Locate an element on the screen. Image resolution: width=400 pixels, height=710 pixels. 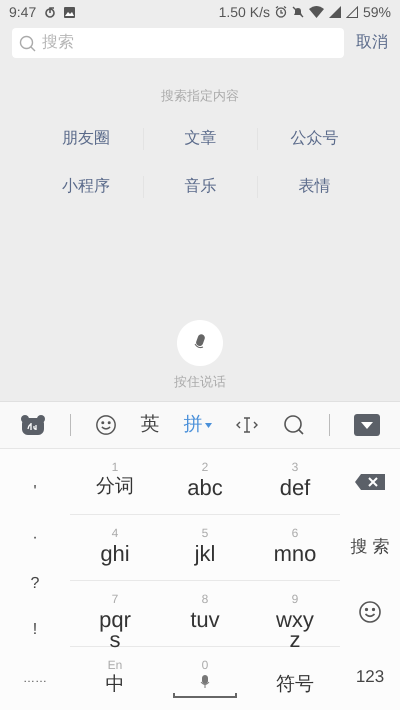
keyboard-key: En 中 is located at coordinates (115, 678).